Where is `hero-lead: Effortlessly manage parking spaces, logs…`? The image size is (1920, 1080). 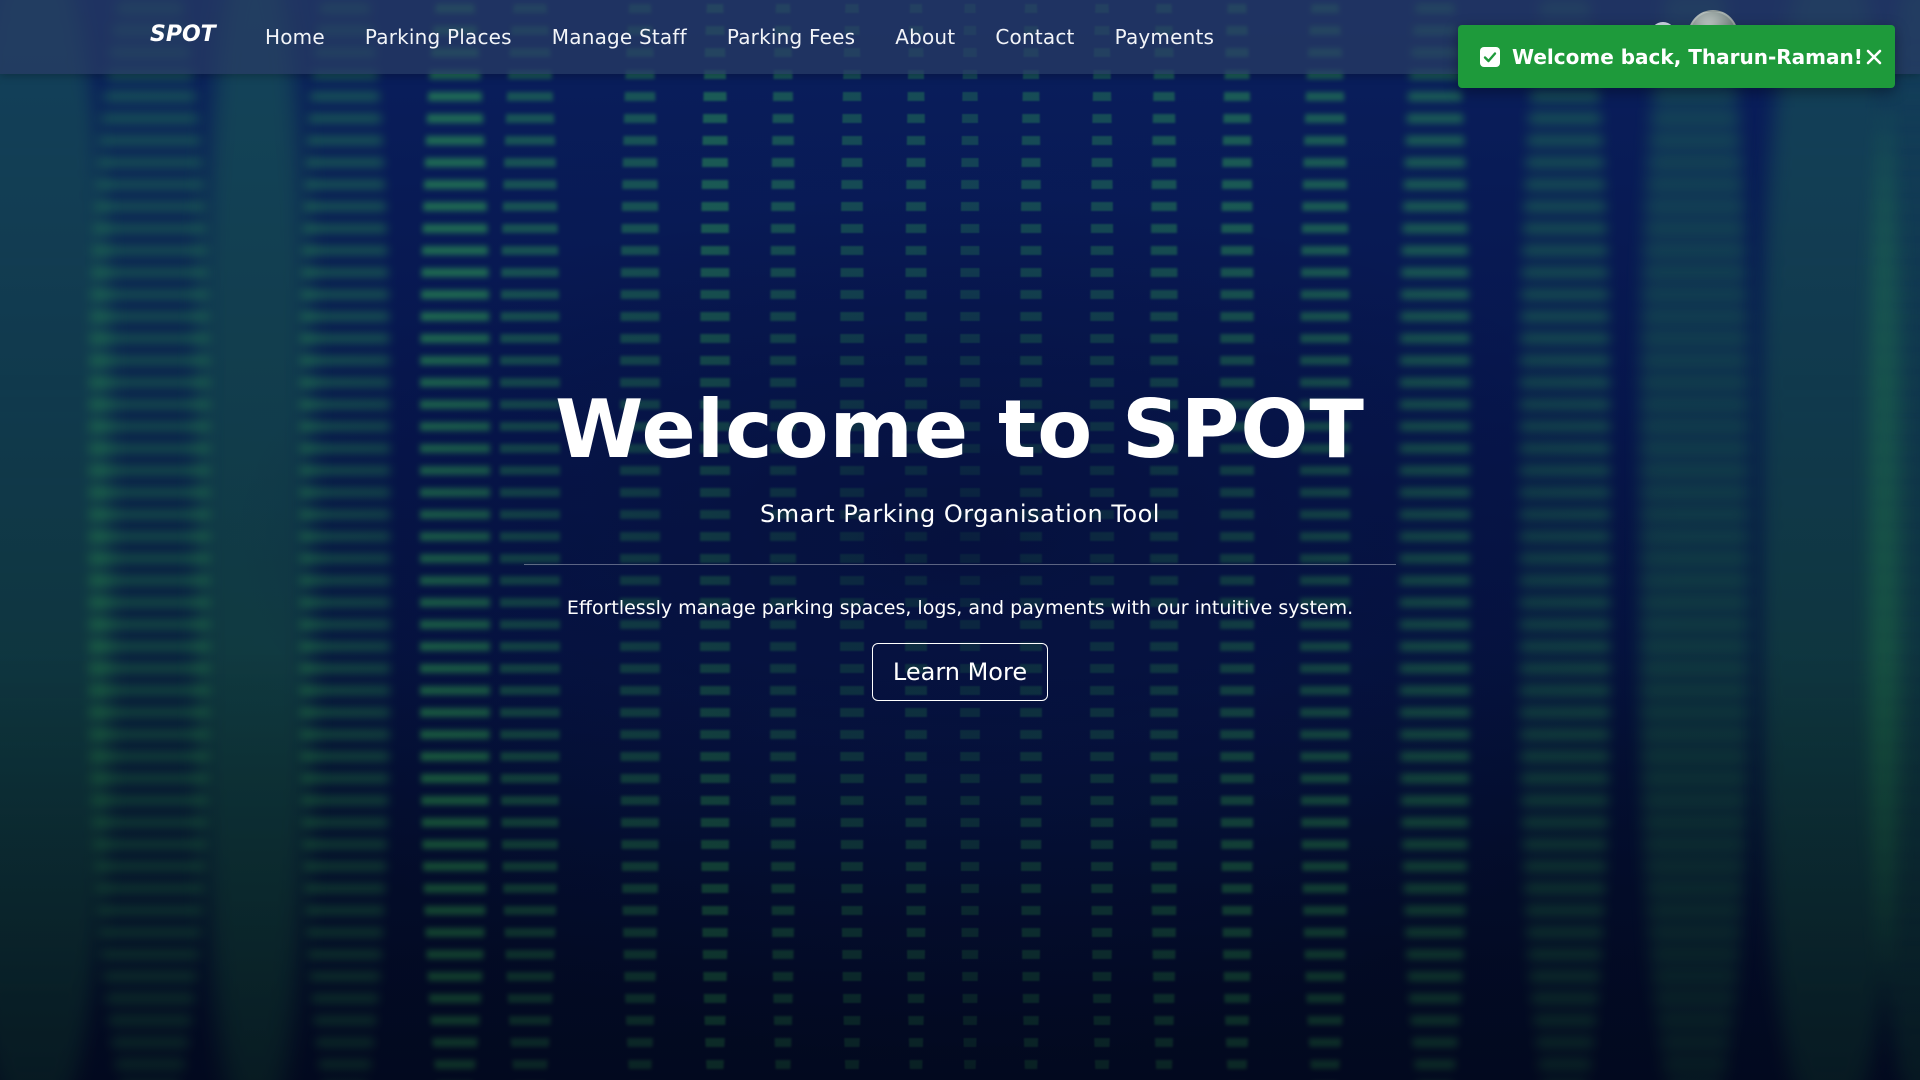
hero-lead: Effortlessly manage parking spaces, logs… is located at coordinates (960, 608).